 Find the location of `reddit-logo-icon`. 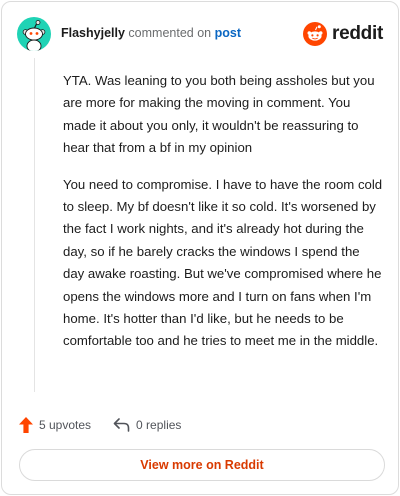

reddit-logo-icon is located at coordinates (315, 34).